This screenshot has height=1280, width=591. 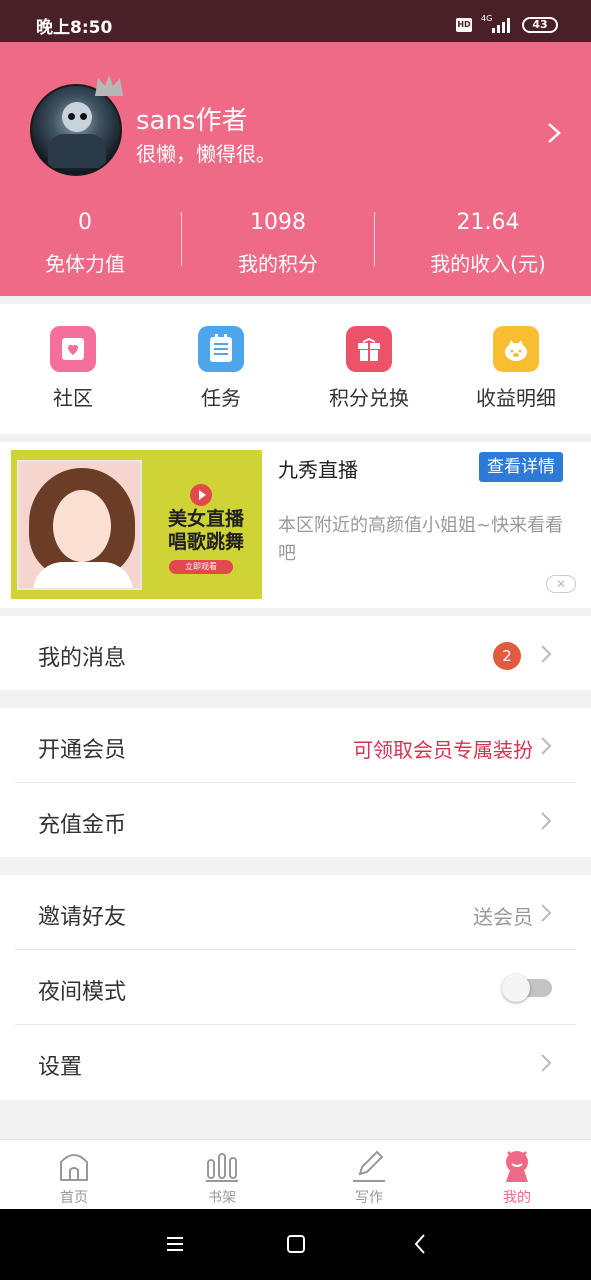 I want to click on menu-label: 设置, so click(x=60, y=1067).